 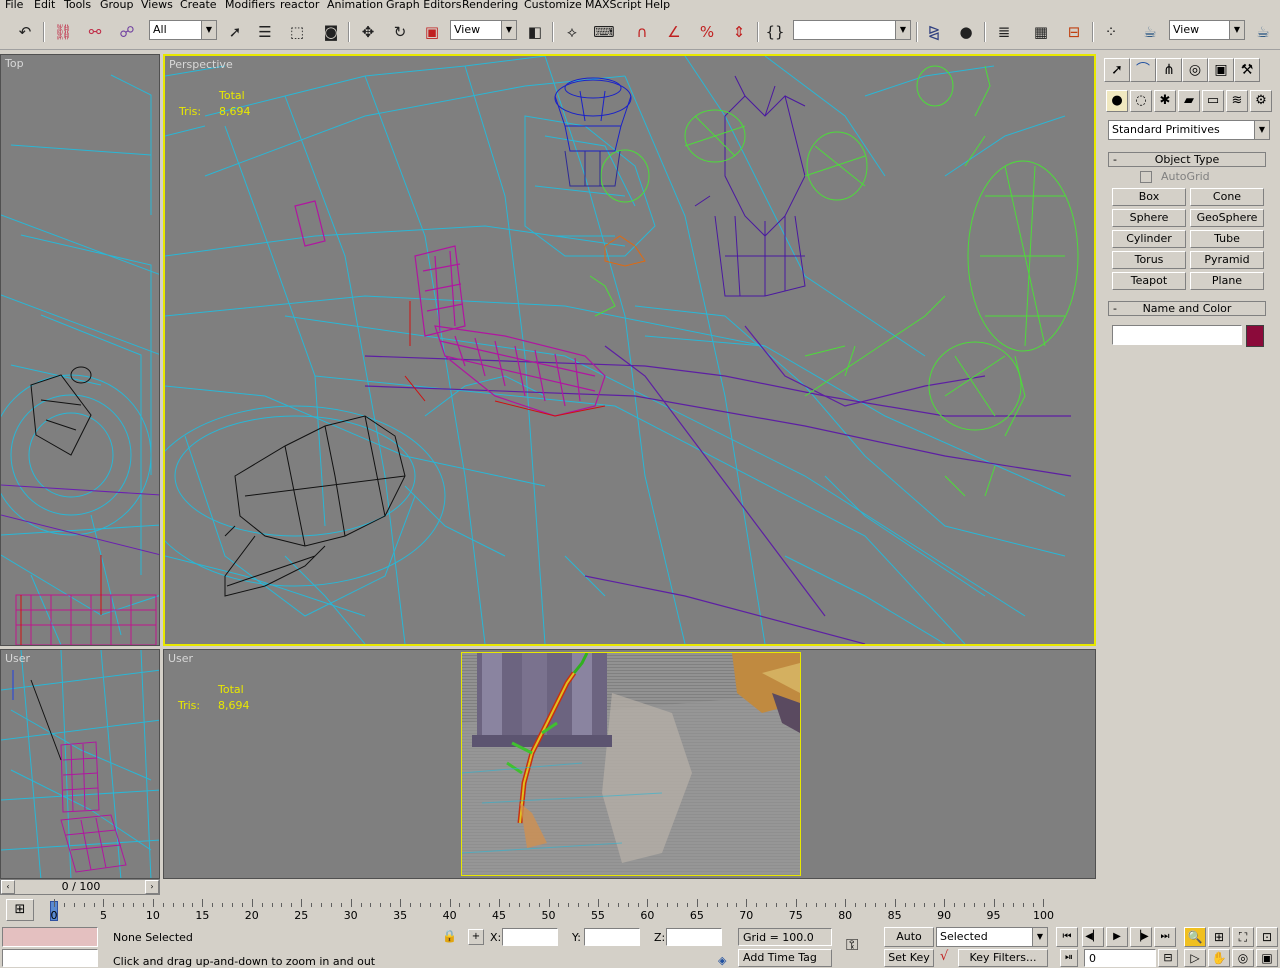 I want to click on object-type-rollout-header: - Object Type, so click(x=1187, y=159).